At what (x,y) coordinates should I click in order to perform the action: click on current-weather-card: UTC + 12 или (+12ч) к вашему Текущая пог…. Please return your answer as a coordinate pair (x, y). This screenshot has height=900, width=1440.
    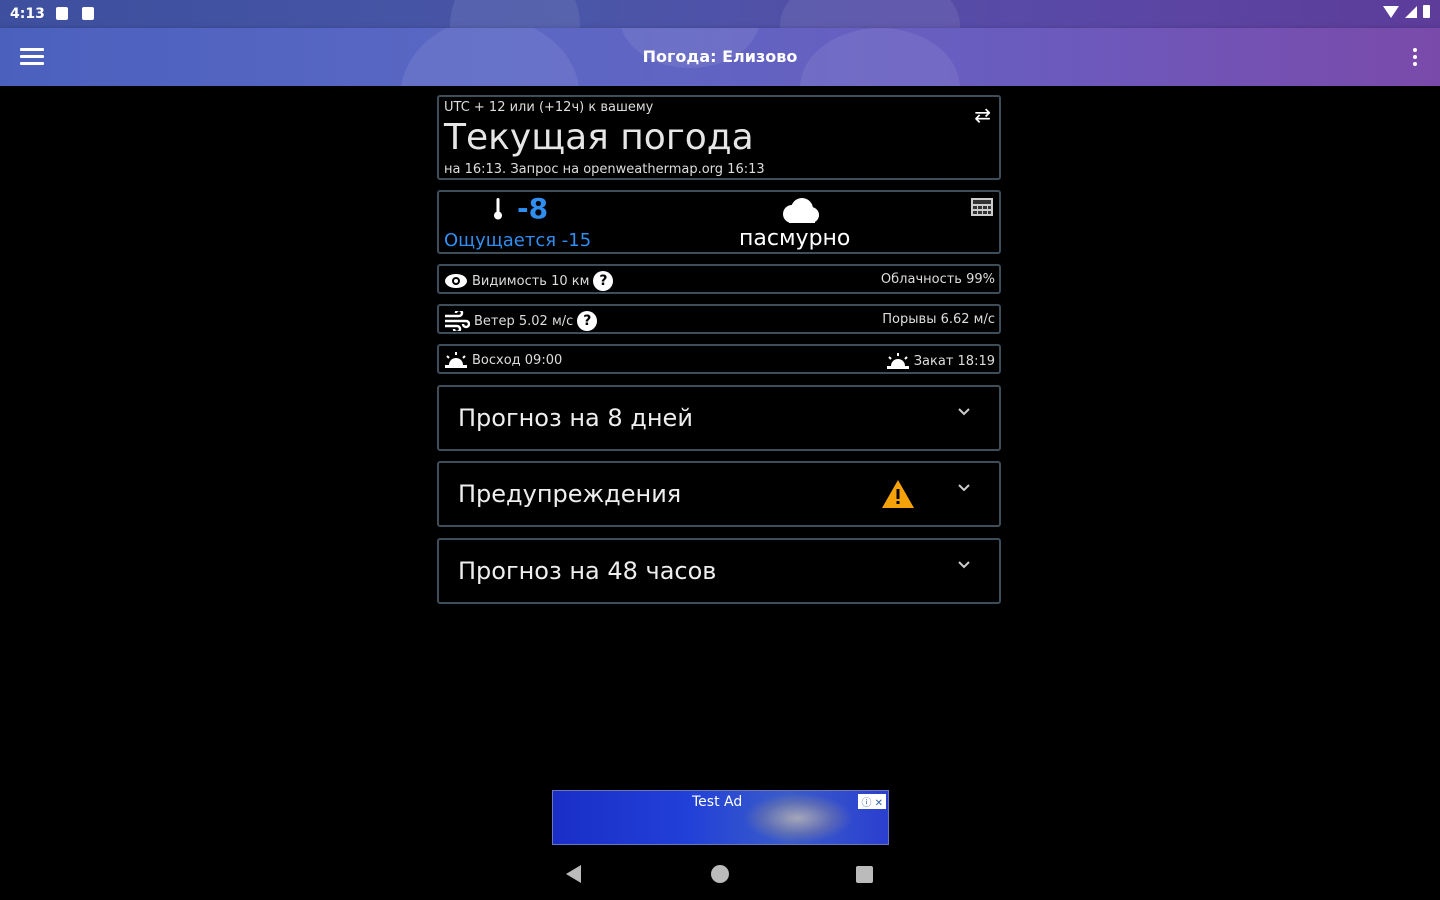
    Looking at the image, I should click on (719, 137).